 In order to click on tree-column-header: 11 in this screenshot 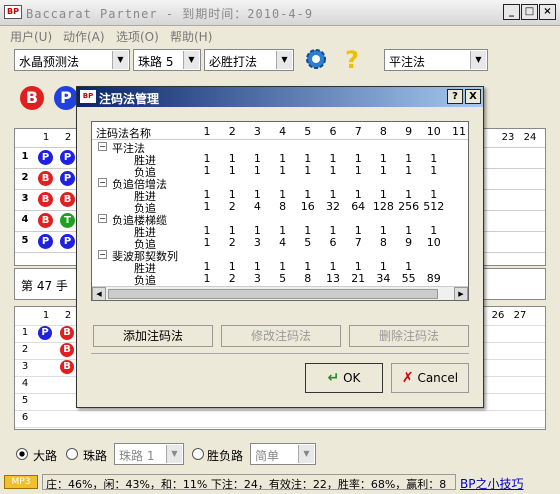, I will do `click(459, 131)`.